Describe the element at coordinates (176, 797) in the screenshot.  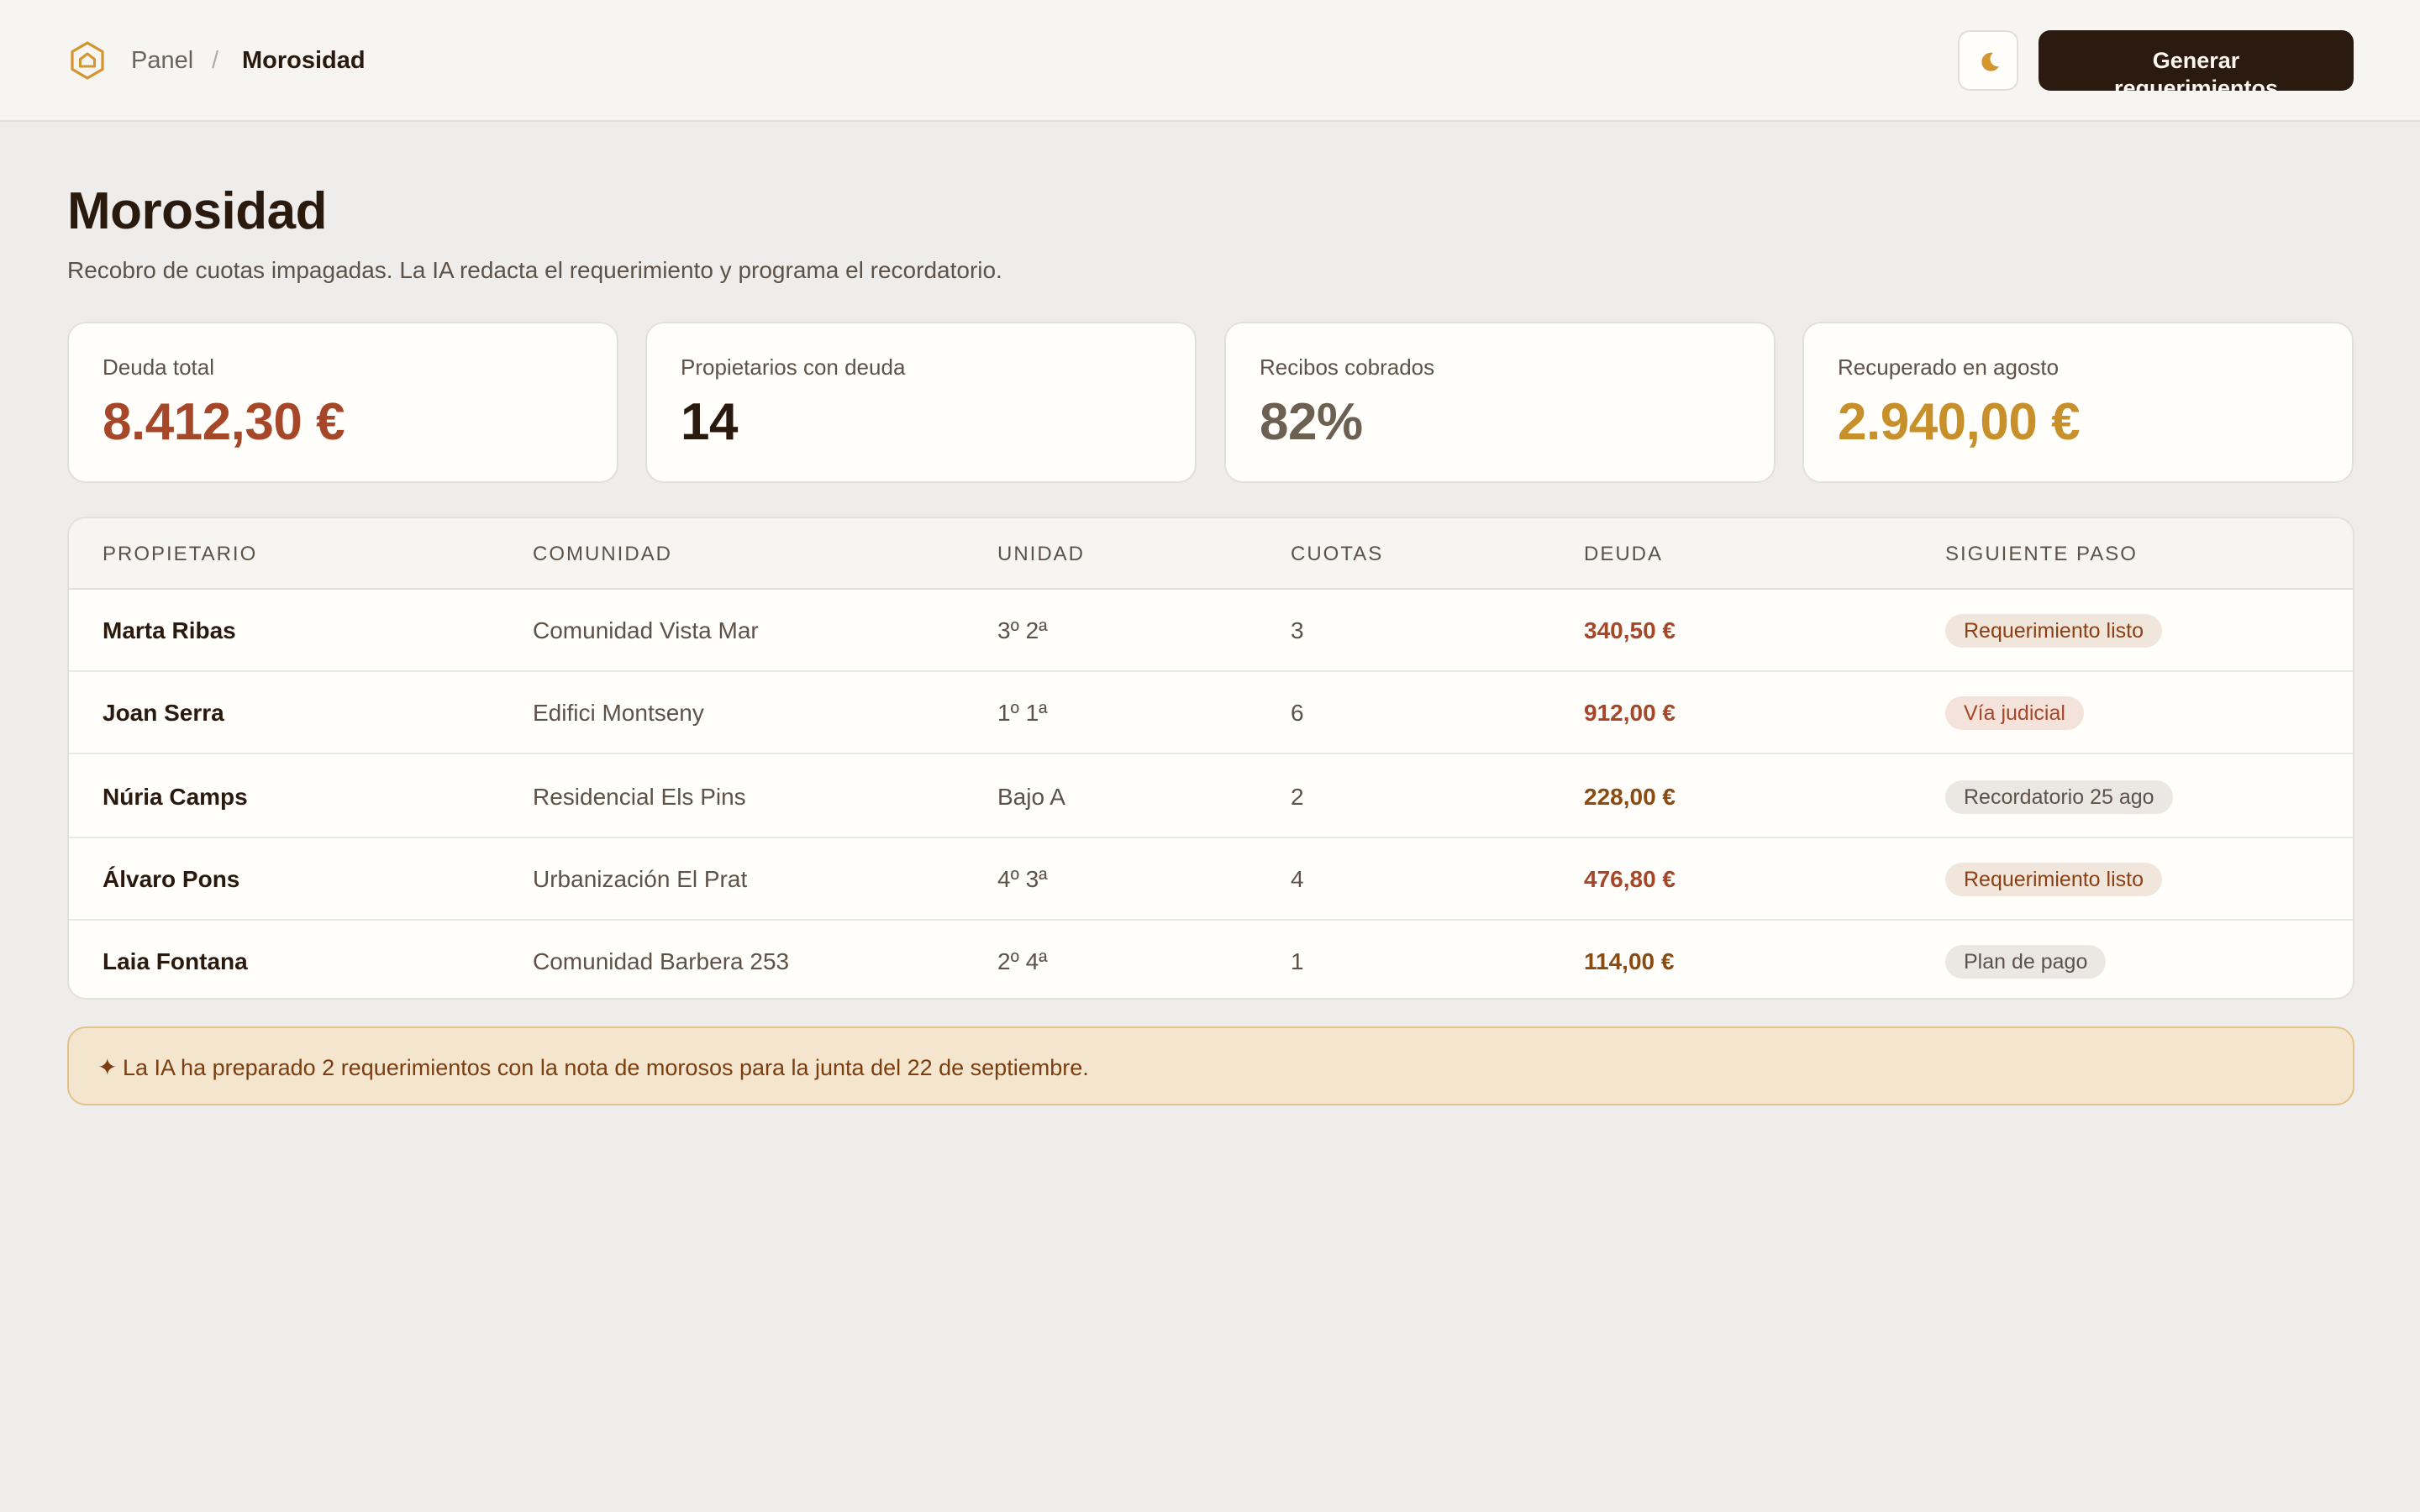
I see `owner-cell: Núria Camps` at that location.